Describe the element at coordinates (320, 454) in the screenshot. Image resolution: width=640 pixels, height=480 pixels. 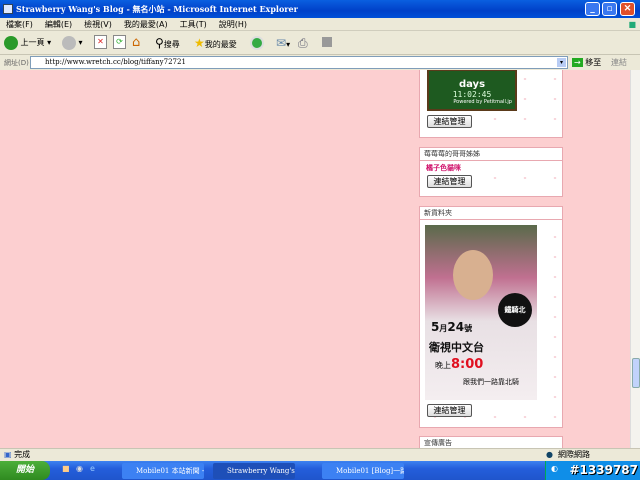
I see `status-bar: ▣ 完成 ● 網際網路` at that location.